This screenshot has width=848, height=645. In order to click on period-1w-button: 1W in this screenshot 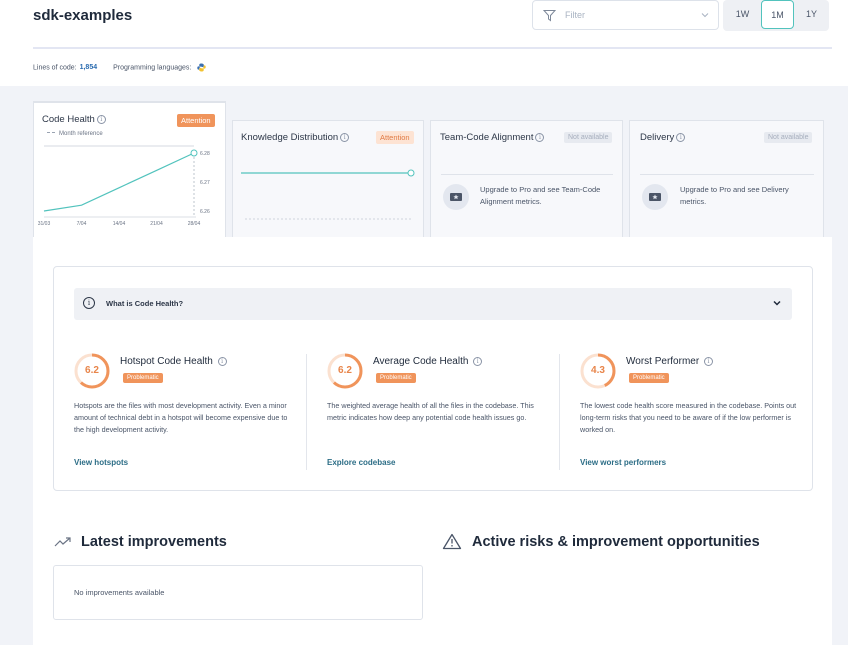, I will do `click(742, 14)`.